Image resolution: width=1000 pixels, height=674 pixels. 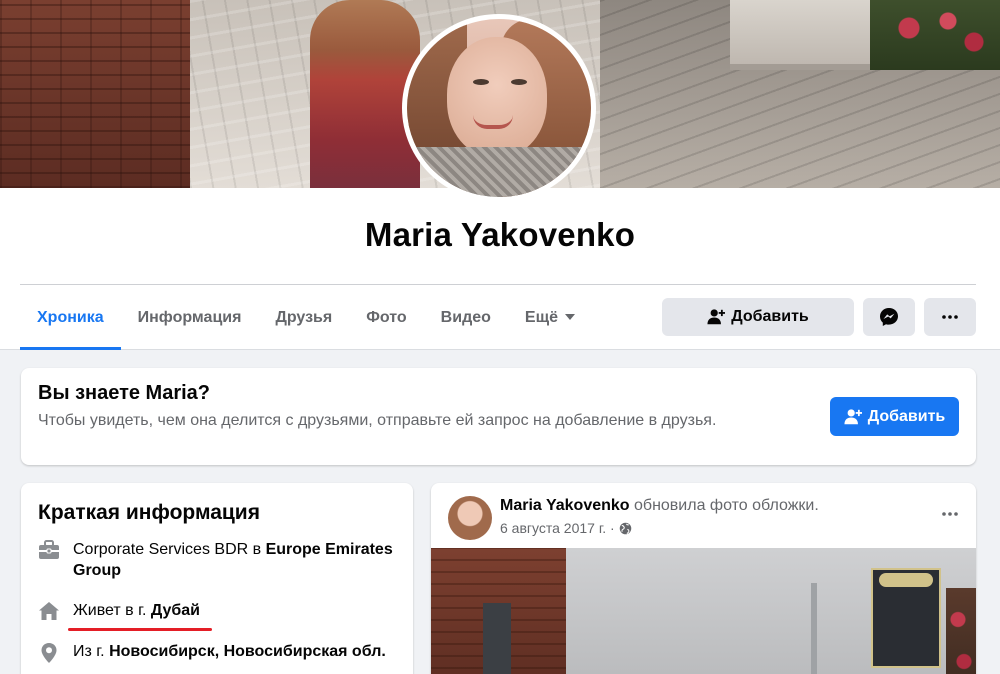 I want to click on tab-label: Хроника, so click(x=70, y=317).